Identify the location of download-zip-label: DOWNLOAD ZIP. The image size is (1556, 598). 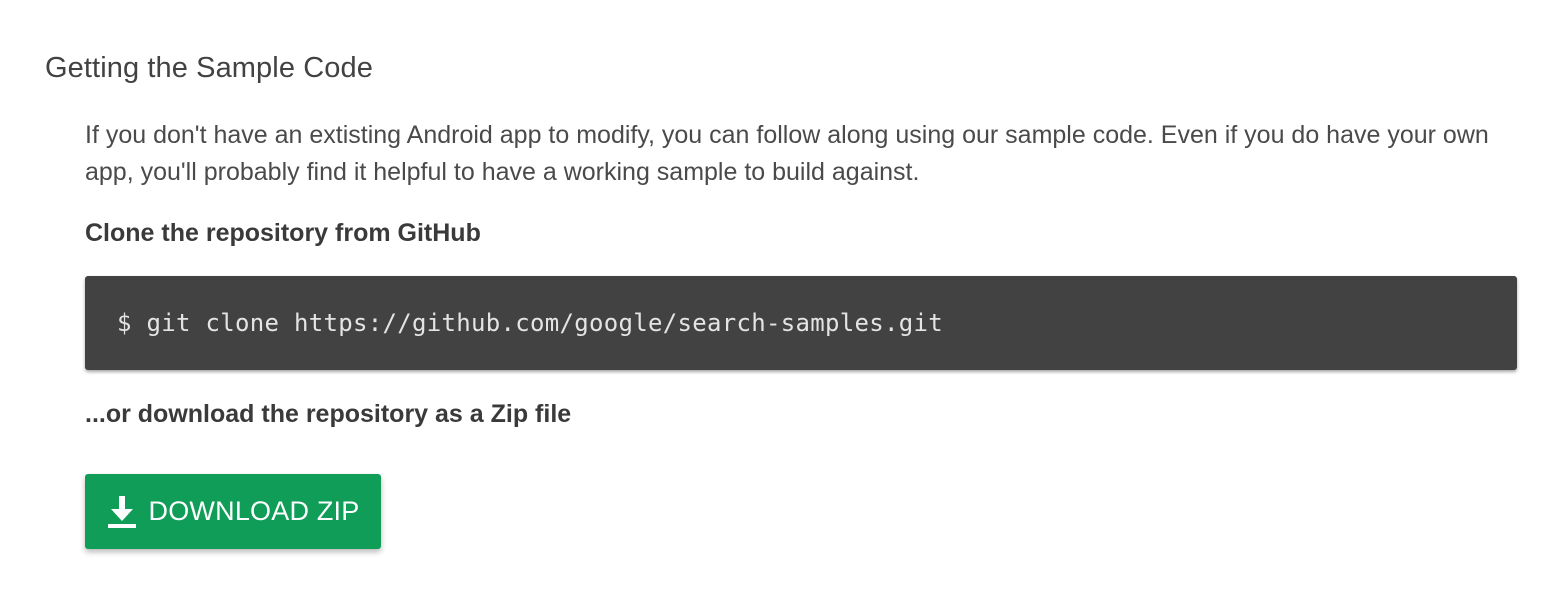
(254, 511).